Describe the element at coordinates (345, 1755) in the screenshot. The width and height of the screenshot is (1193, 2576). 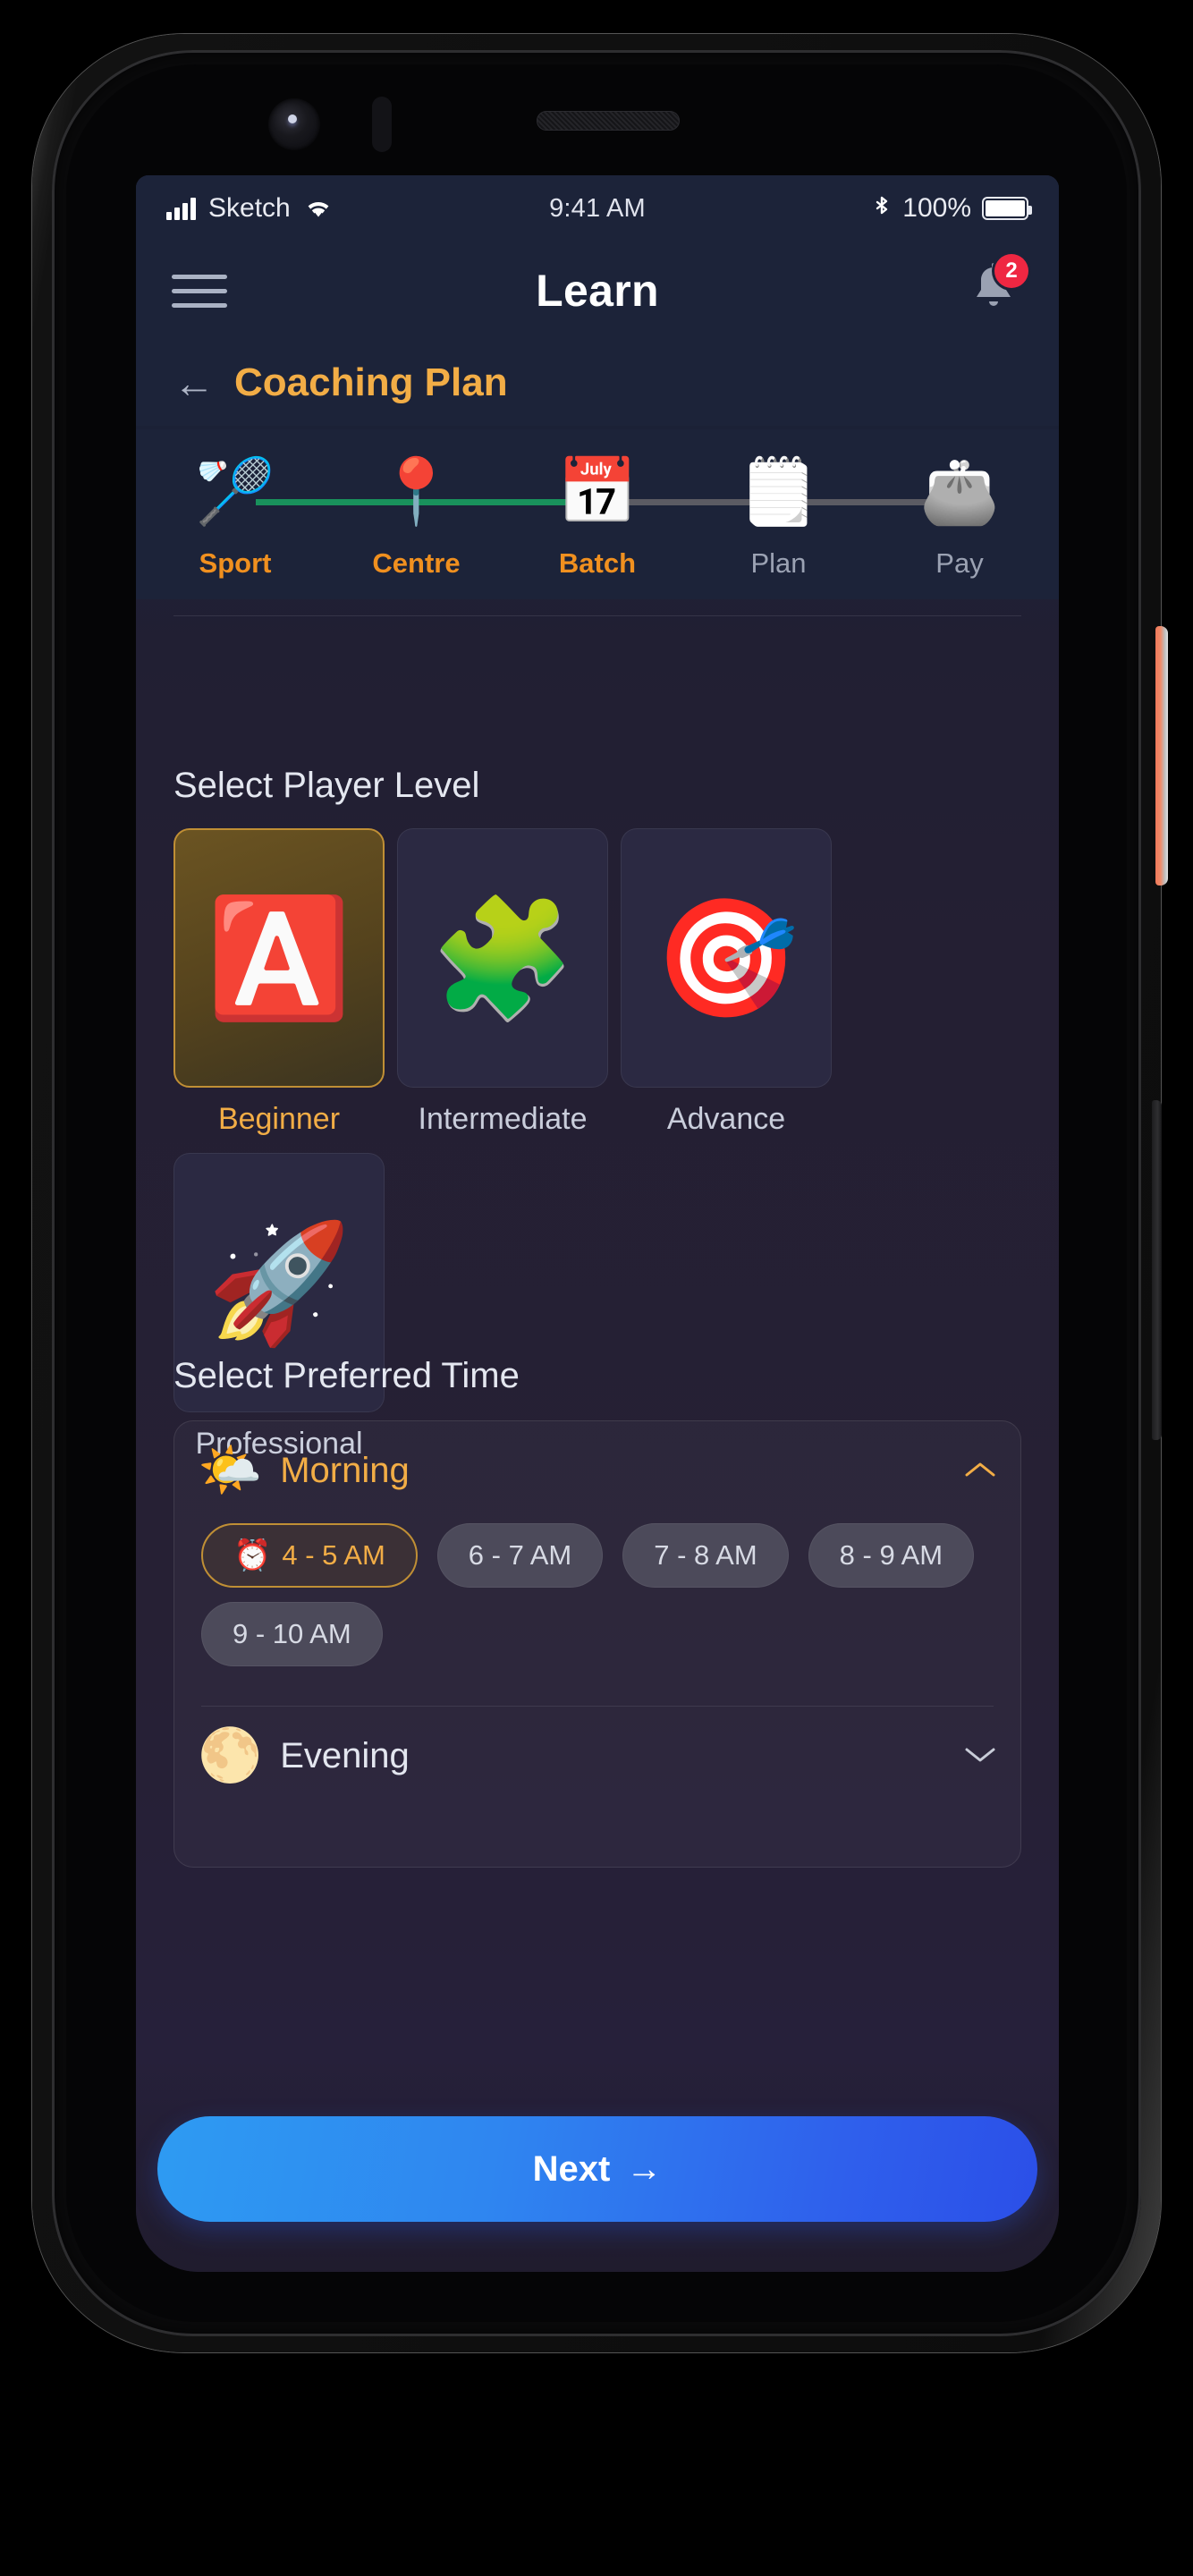
I see `time-group-label-evening: Evening` at that location.